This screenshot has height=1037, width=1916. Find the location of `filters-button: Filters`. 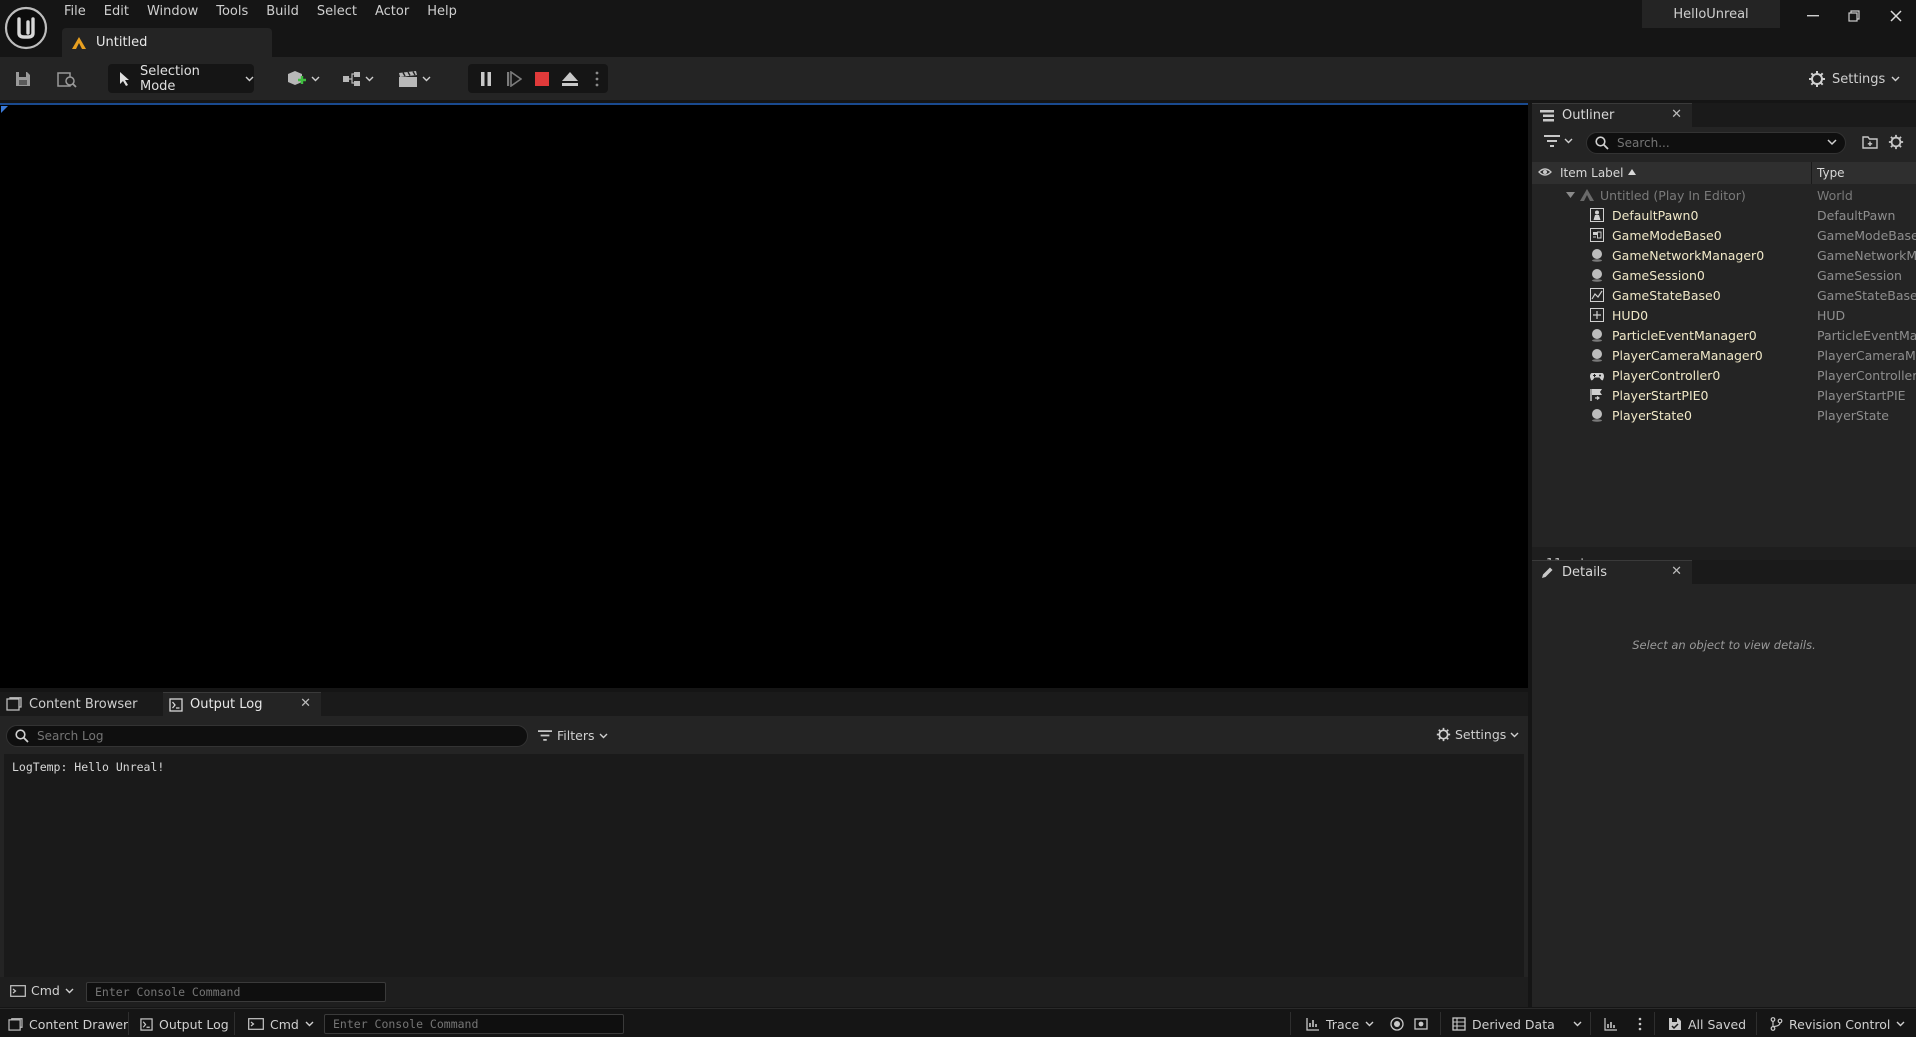

filters-button: Filters is located at coordinates (573, 735).